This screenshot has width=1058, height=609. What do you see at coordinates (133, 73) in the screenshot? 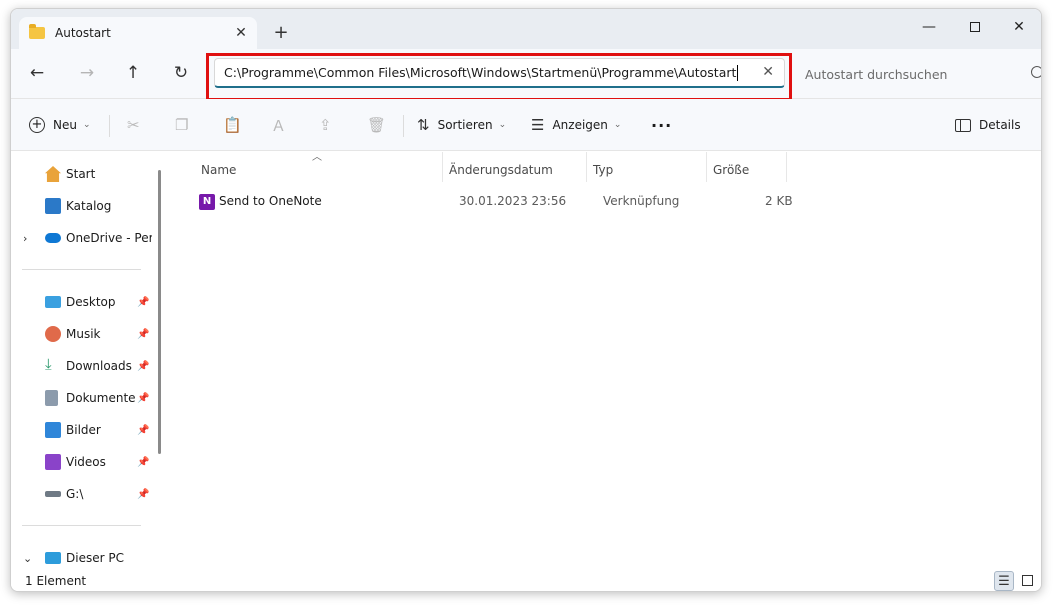
I see `up-button: ↑` at bounding box center [133, 73].